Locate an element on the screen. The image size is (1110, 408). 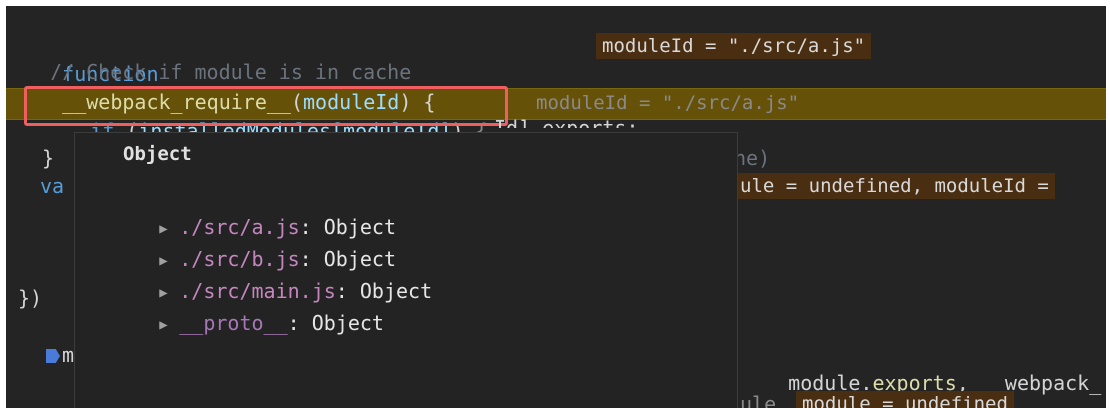
inline-value-9: module = undefined is located at coordinates (905, 399).